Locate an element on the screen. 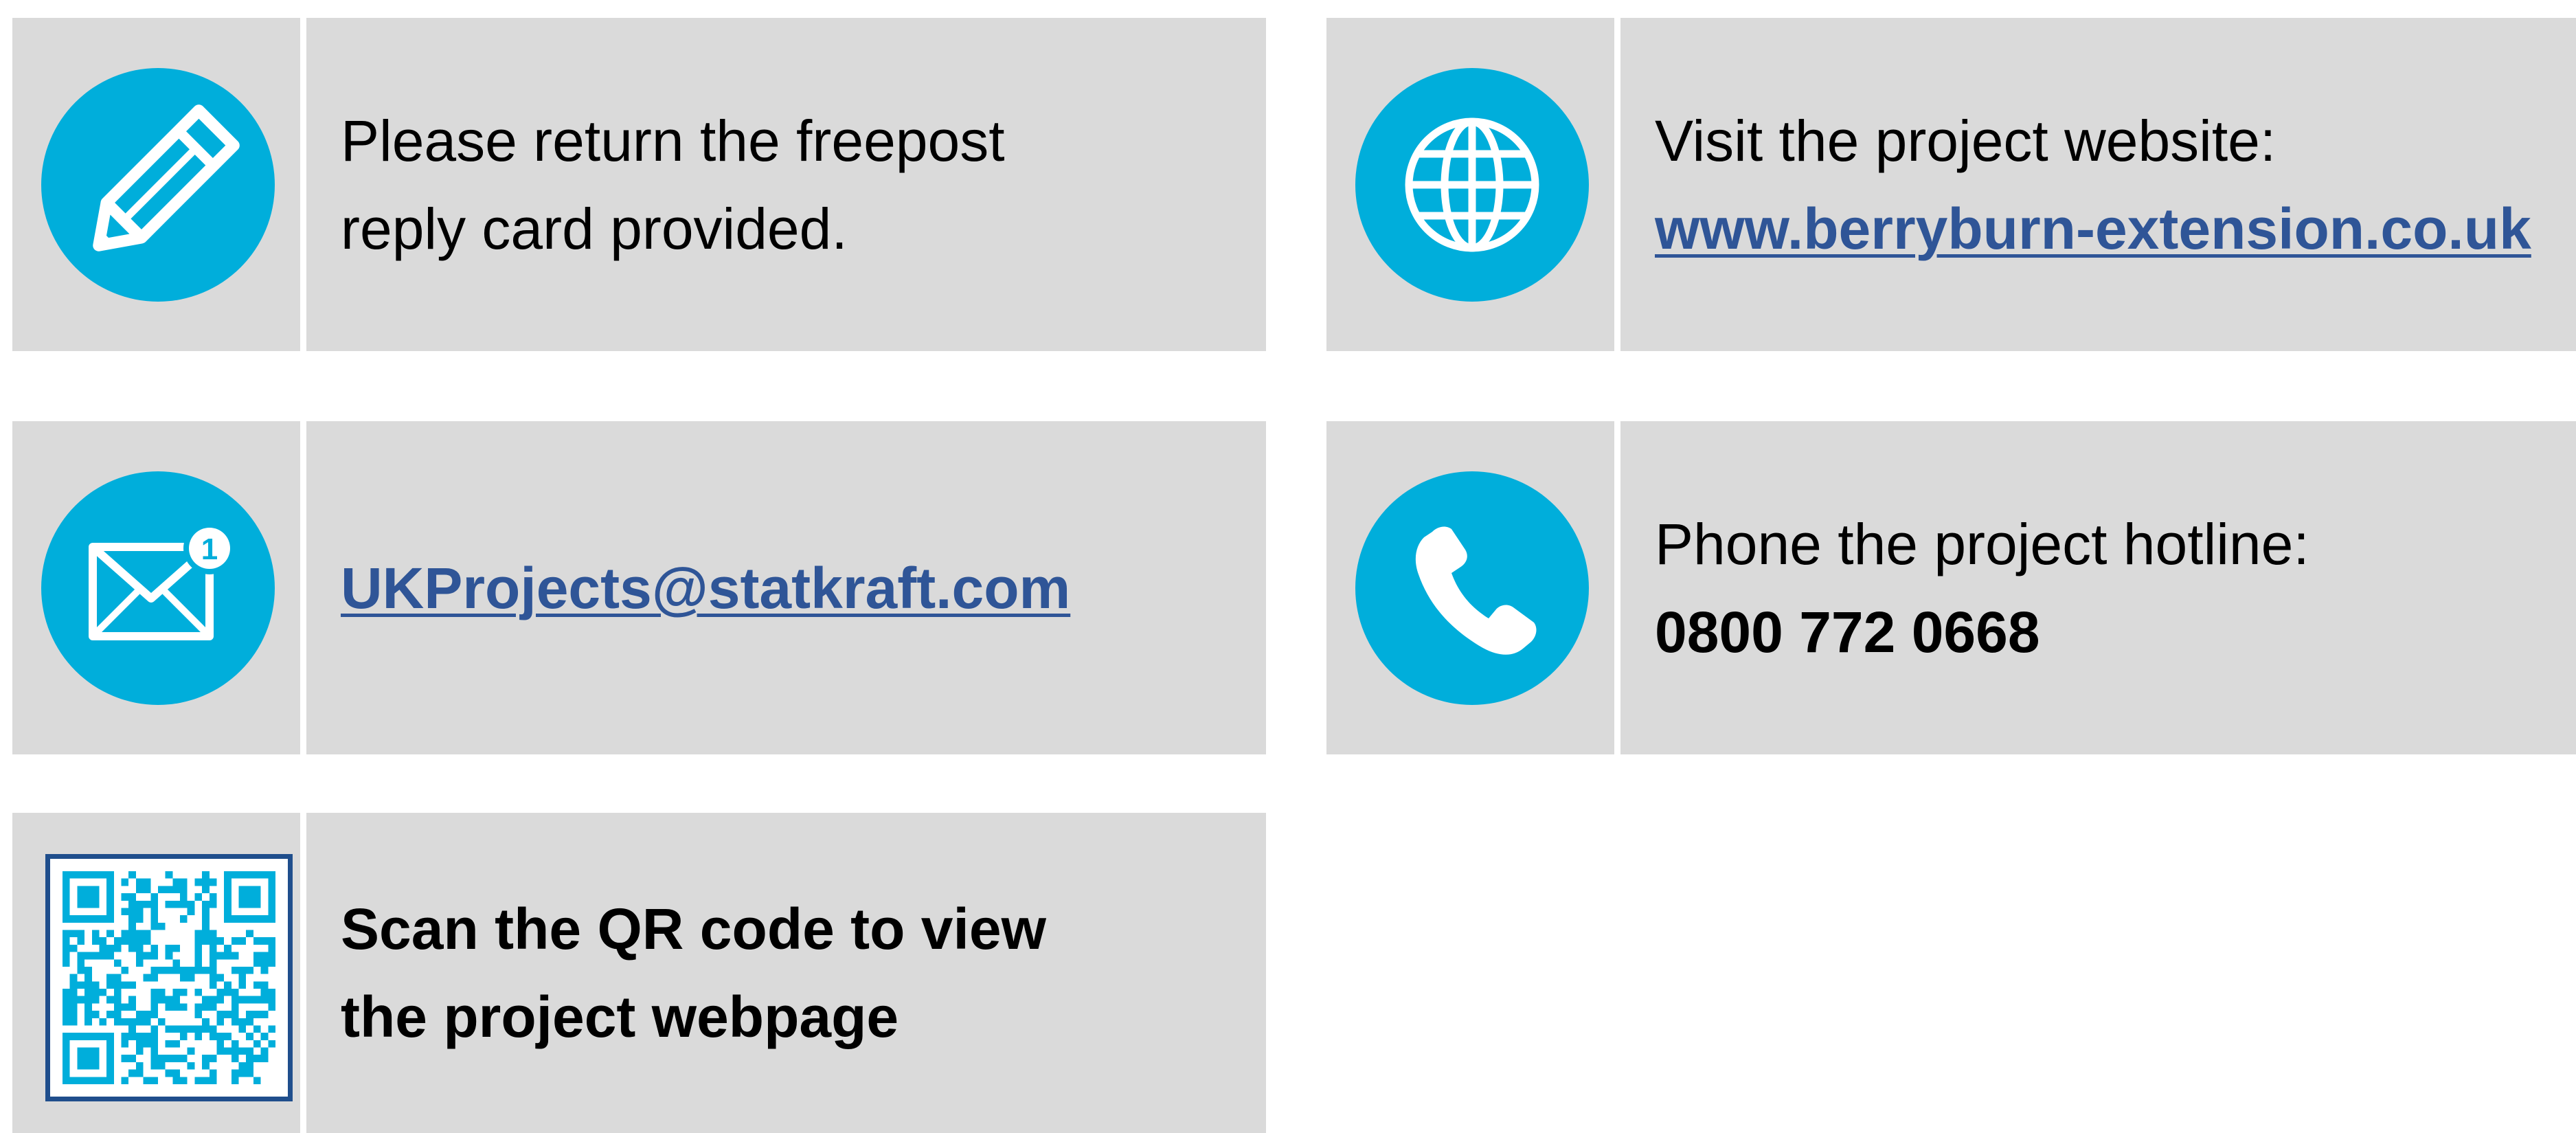 The image size is (2576, 1133). email-link: UKProjects@statkraft.com is located at coordinates (705, 588).